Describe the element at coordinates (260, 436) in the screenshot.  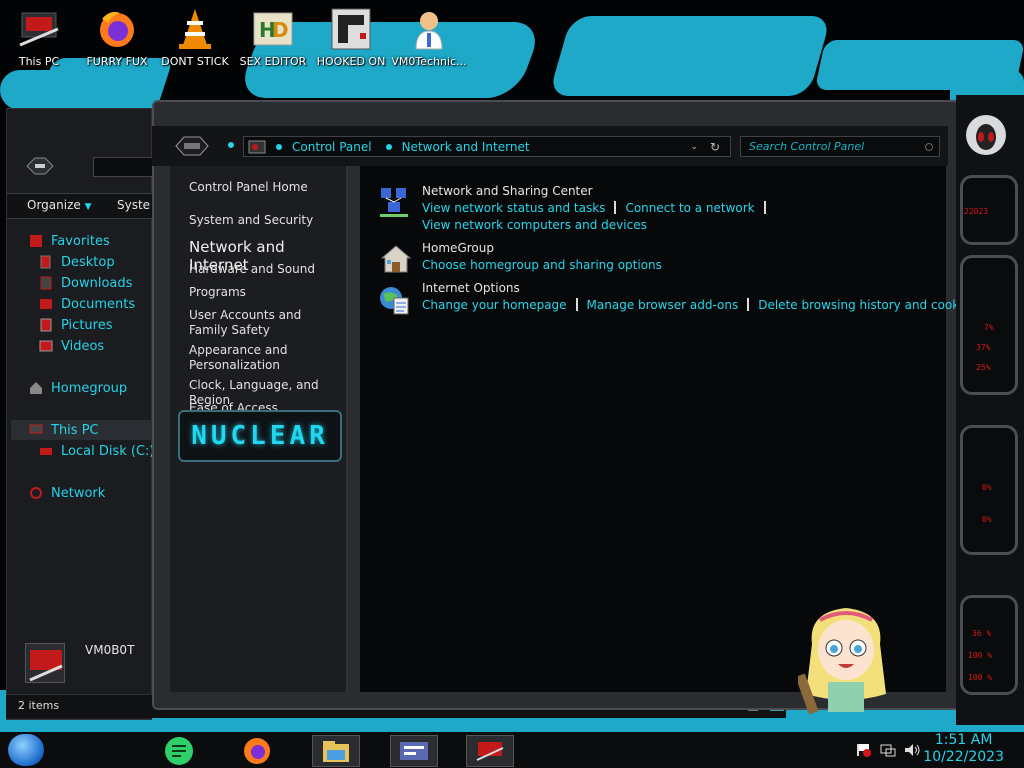
I see `nuclear-logo: NUCLEAR` at that location.